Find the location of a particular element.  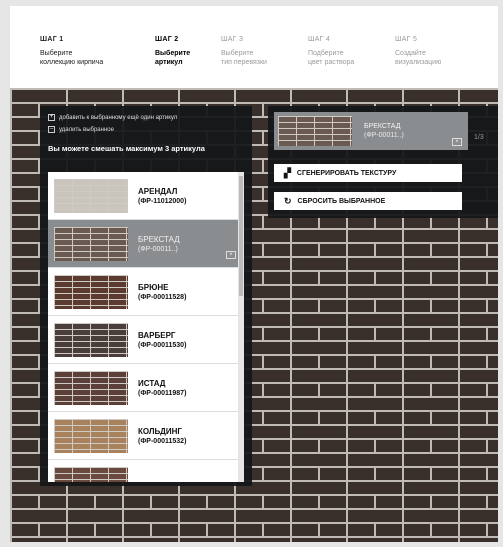

step-number: ШАГ 5 is located at coordinates (406, 39).